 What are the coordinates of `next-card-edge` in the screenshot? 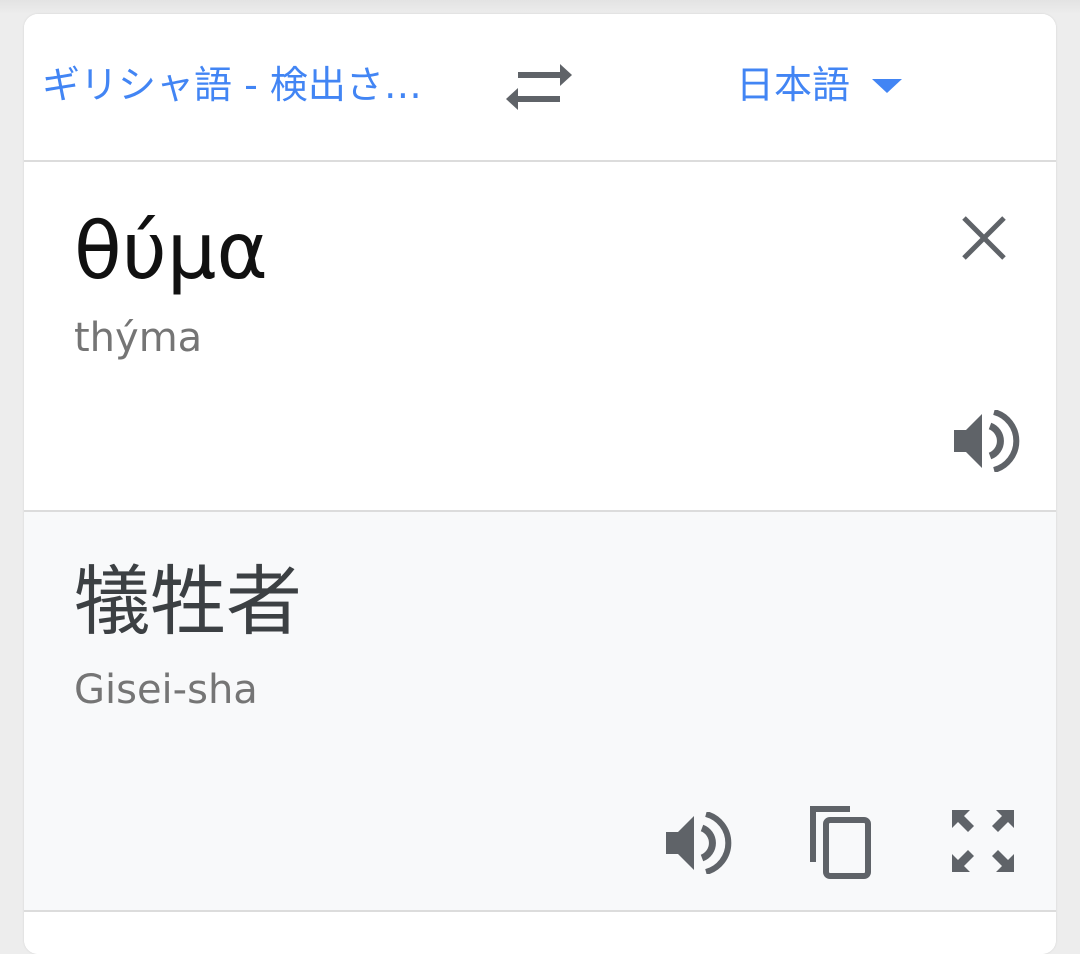 It's located at (540, 933).